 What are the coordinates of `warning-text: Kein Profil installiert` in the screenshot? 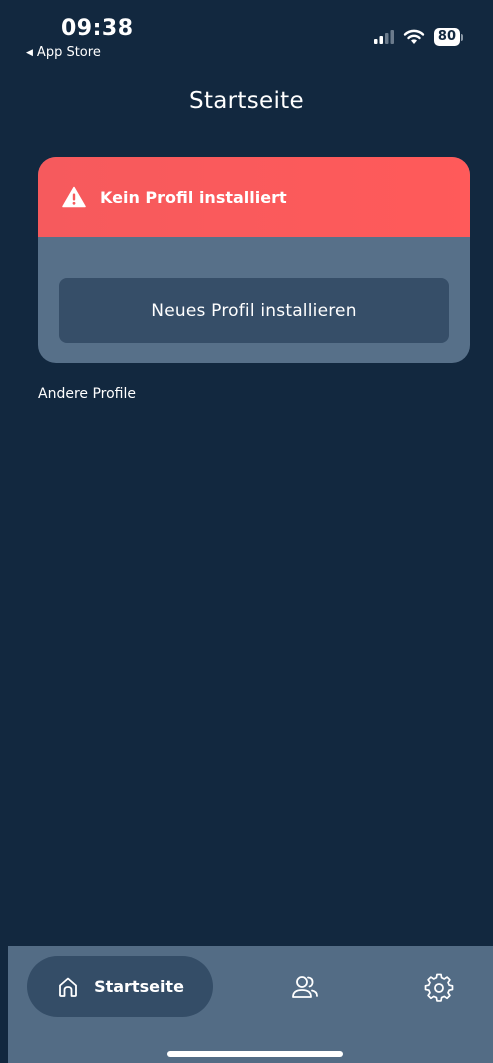 It's located at (193, 197).